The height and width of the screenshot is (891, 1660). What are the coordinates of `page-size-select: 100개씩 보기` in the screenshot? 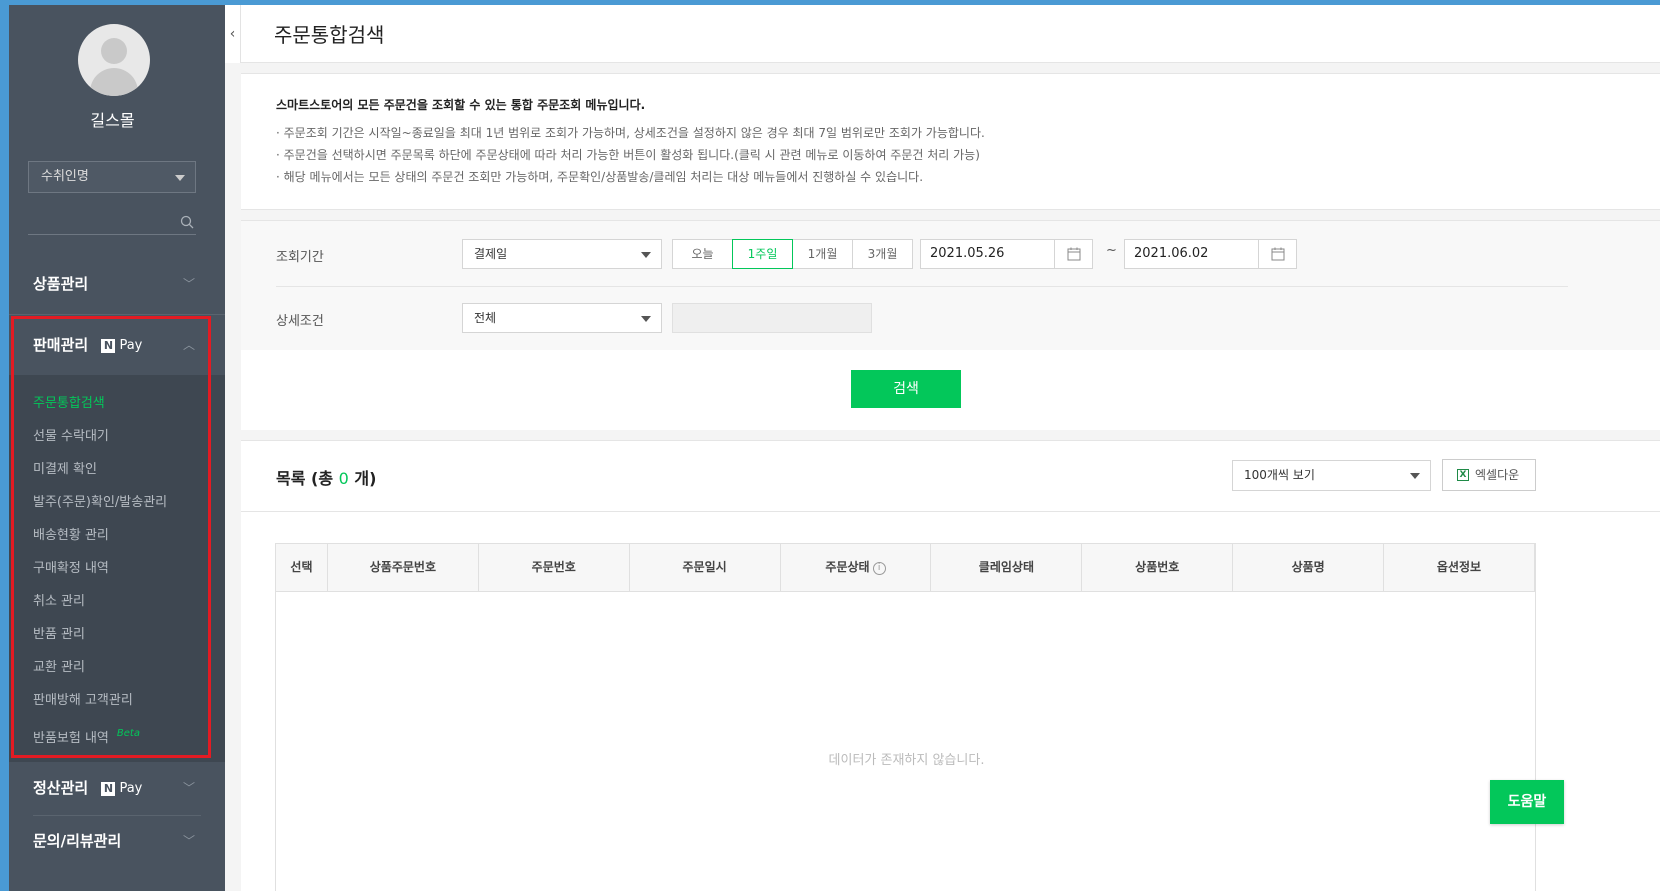 It's located at (1331, 475).